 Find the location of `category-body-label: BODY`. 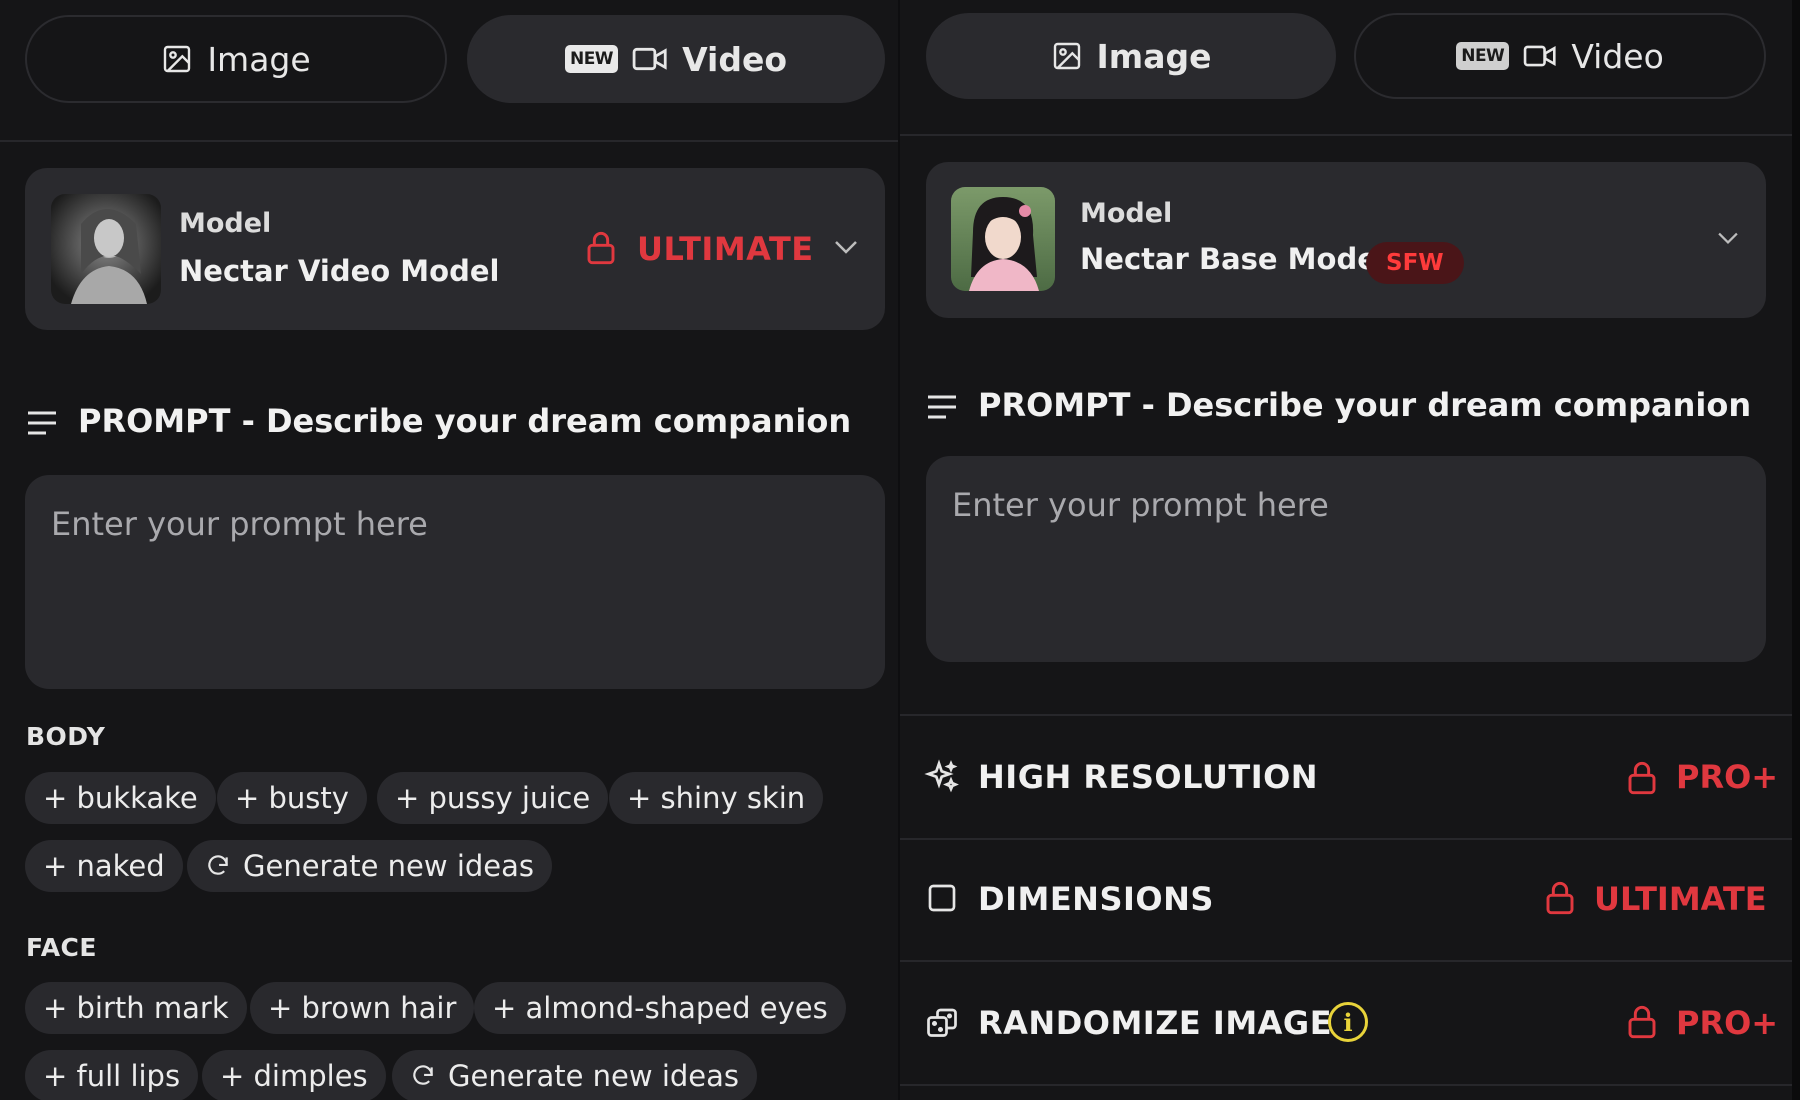

category-body-label: BODY is located at coordinates (66, 736).